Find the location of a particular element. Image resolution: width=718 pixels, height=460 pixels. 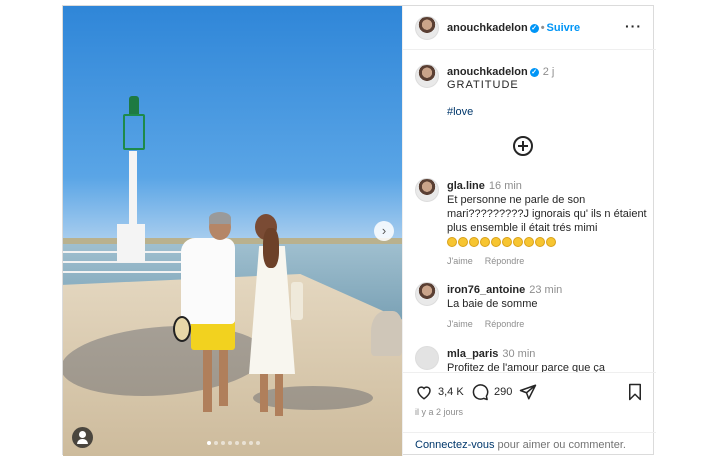

man-shorts is located at coordinates (213, 335).